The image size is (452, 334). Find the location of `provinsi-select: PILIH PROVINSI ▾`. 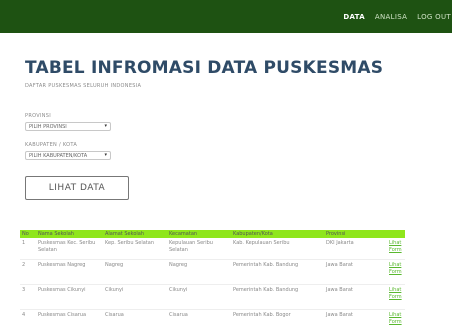

provinsi-select: PILIH PROVINSI ▾ is located at coordinates (68, 126).